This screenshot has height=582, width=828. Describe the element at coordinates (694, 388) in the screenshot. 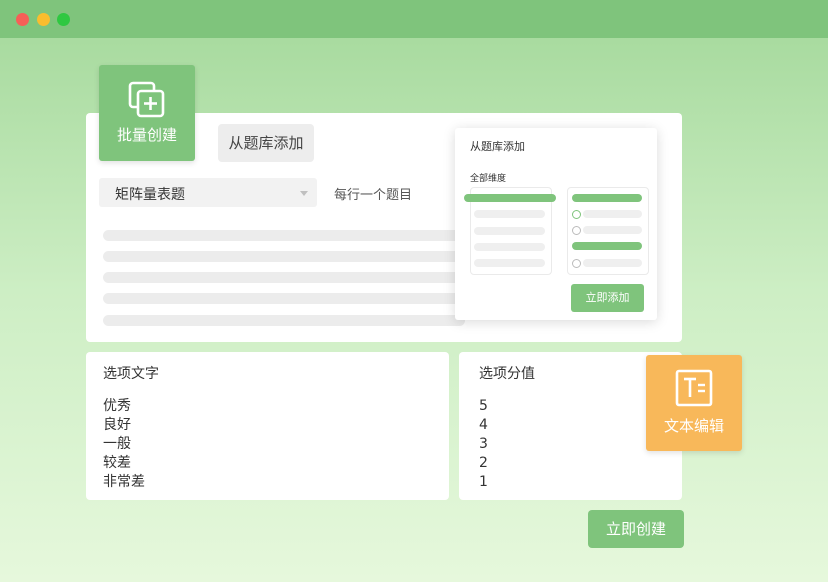

I see `text-edit-icon` at that location.